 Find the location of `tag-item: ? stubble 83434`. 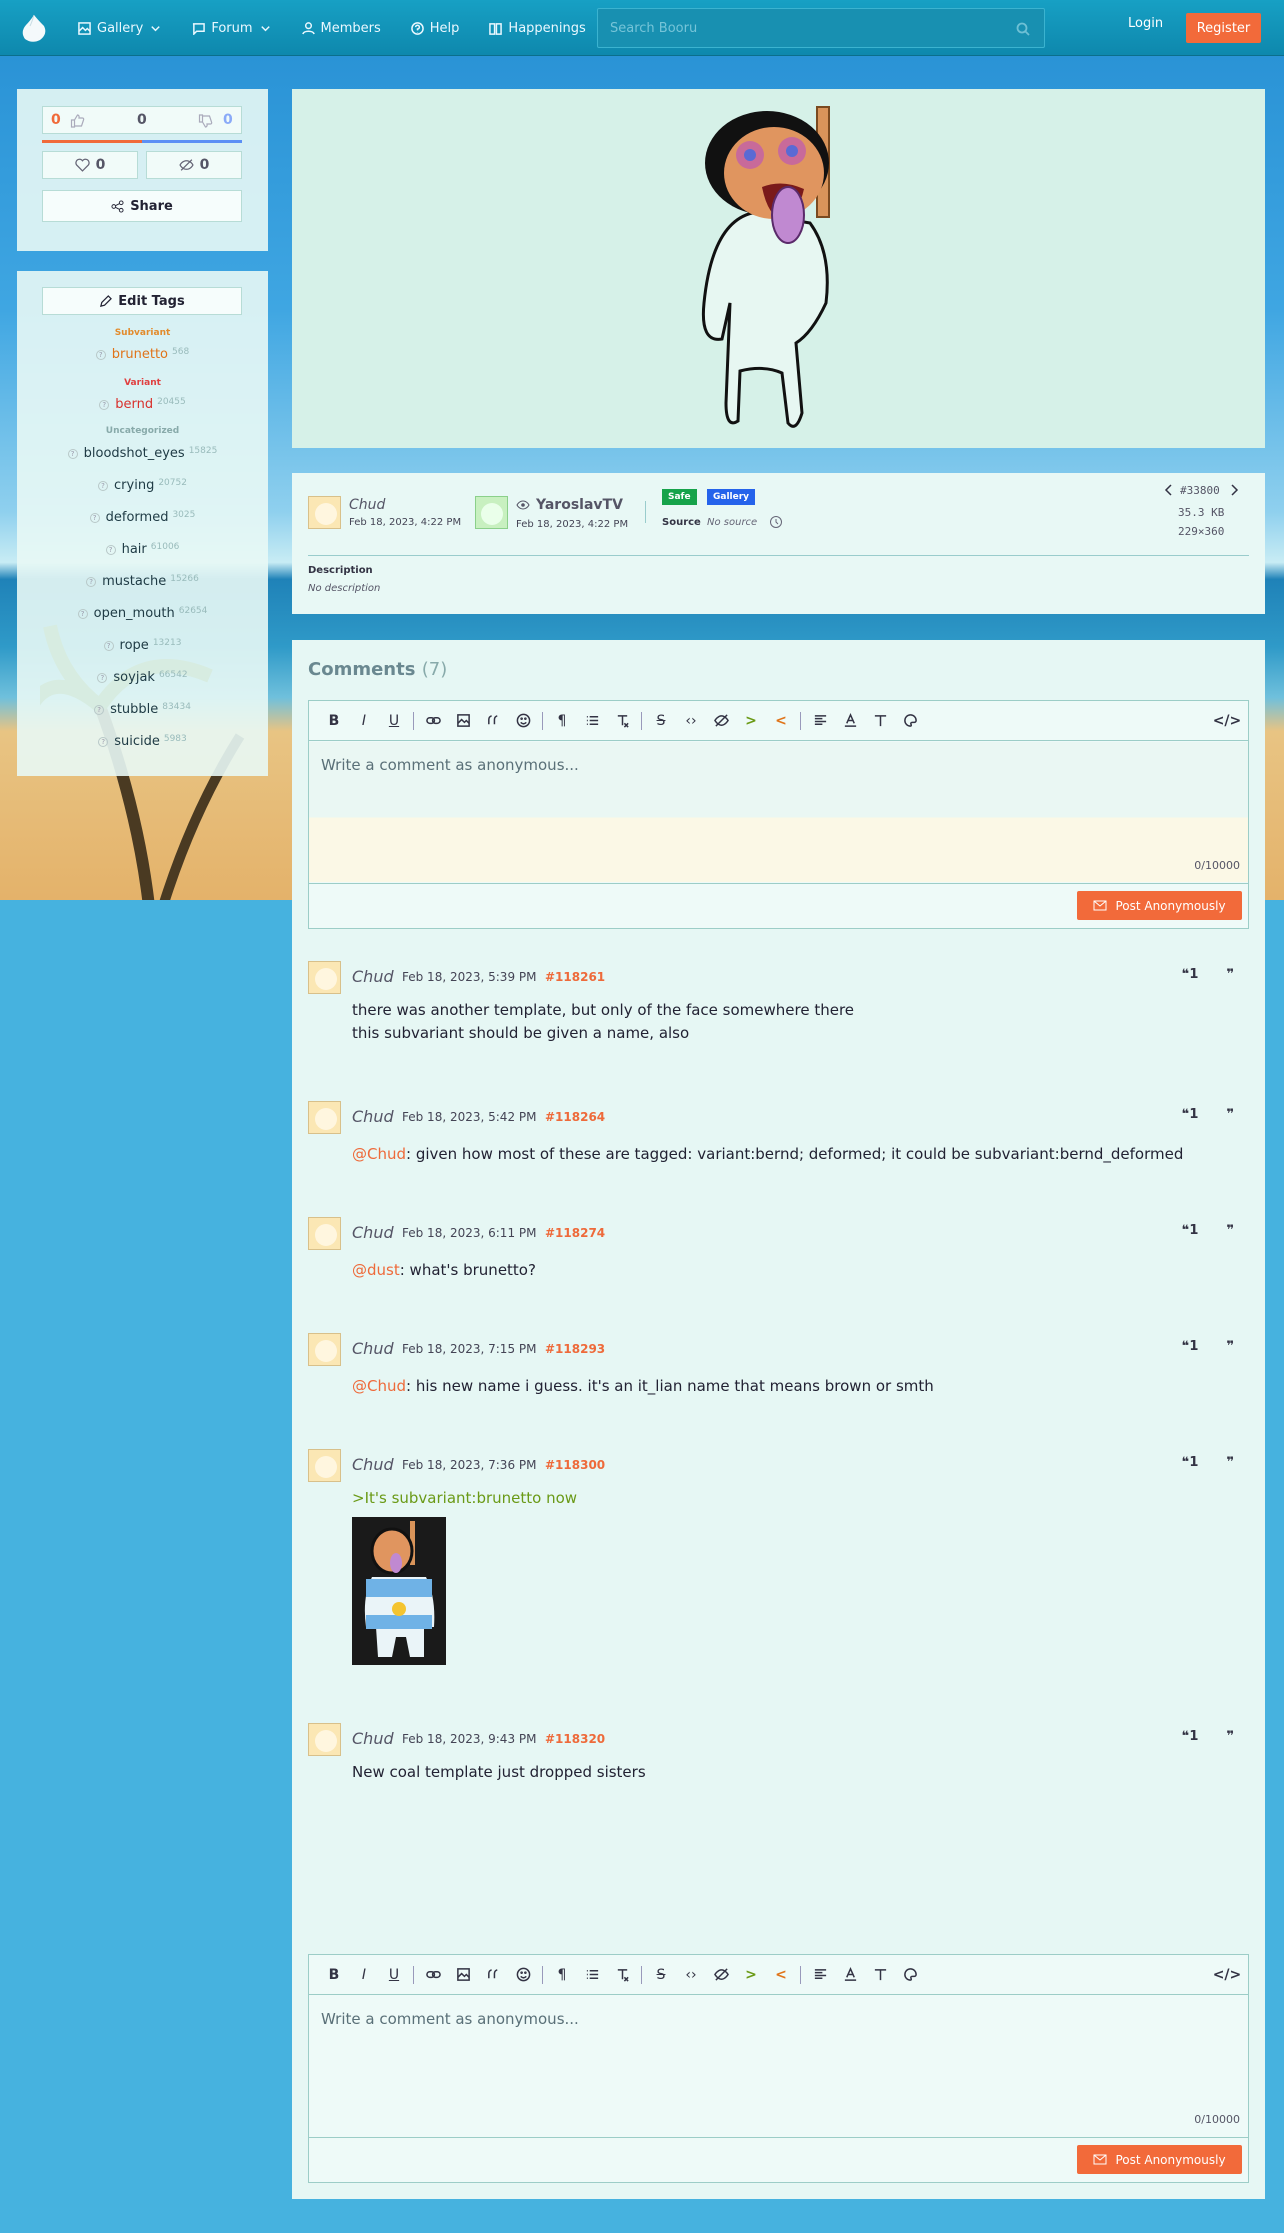

tag-item: ? stubble 83434 is located at coordinates (142, 709).